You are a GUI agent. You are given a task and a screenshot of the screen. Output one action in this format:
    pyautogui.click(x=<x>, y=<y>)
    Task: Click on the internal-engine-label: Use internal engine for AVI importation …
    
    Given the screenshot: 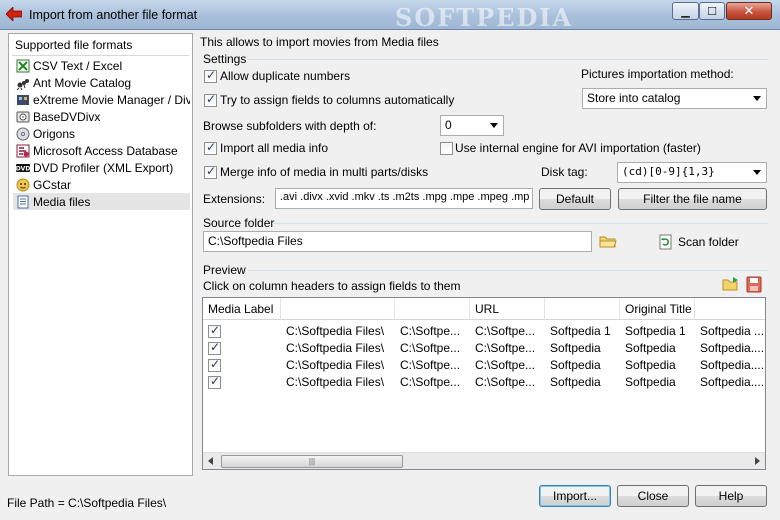 What is the action you would take?
    pyautogui.click(x=578, y=148)
    